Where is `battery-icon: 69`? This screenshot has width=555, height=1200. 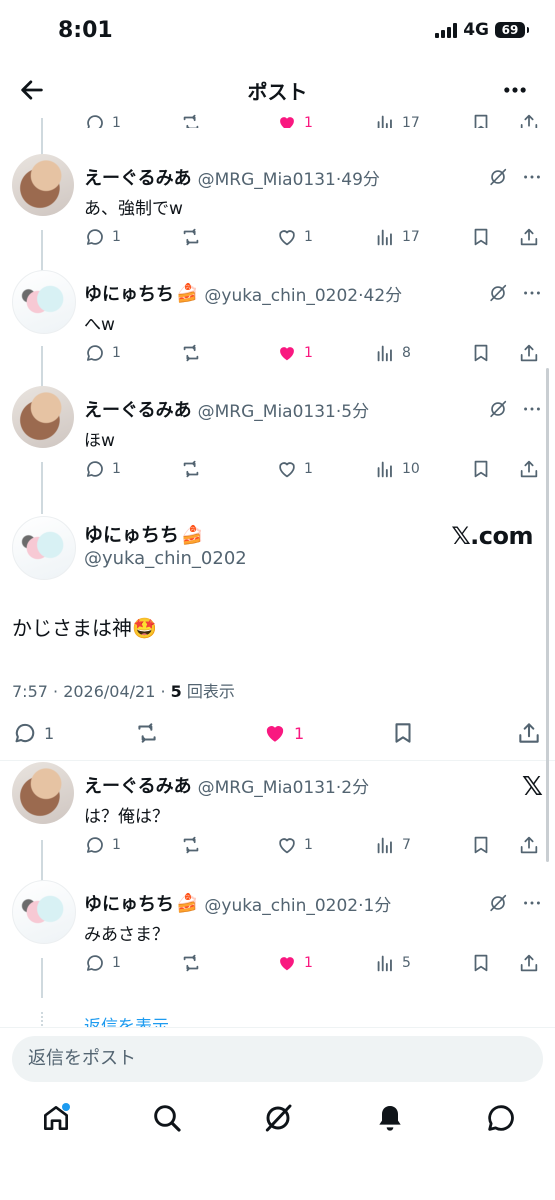
battery-icon: 69 is located at coordinates (512, 30).